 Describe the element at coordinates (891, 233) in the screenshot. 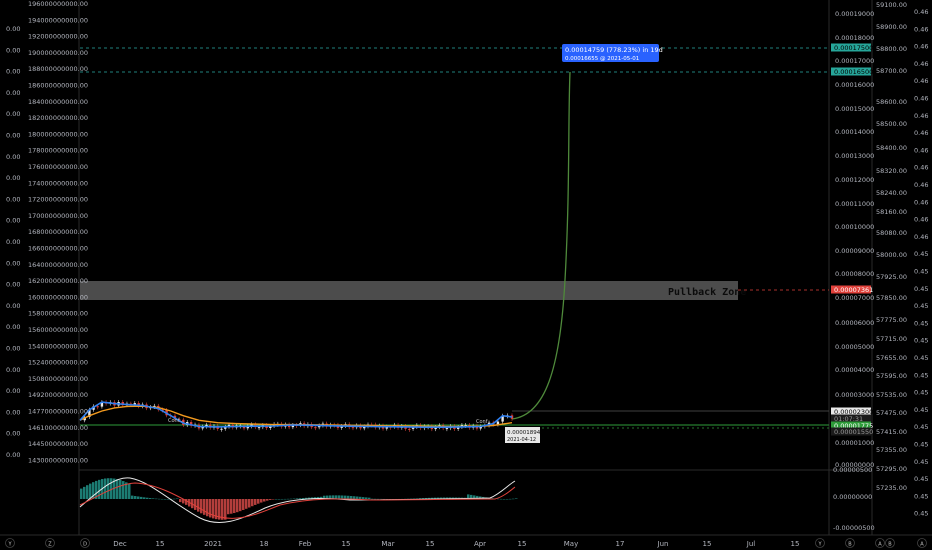

I see `far-right-label: 58080.00` at that location.